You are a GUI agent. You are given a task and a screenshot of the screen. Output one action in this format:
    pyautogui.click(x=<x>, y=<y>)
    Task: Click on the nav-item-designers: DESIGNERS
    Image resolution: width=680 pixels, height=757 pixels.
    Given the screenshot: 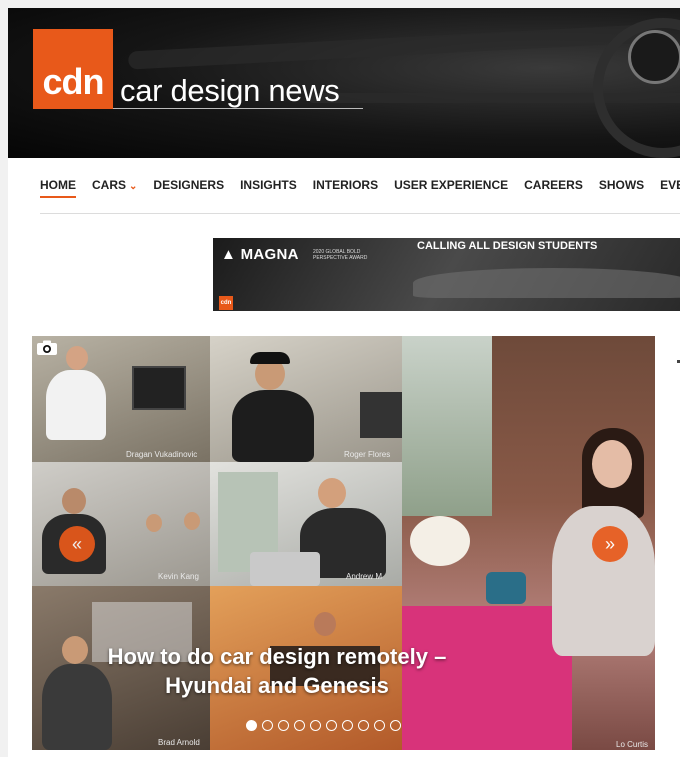 What is the action you would take?
    pyautogui.click(x=188, y=185)
    